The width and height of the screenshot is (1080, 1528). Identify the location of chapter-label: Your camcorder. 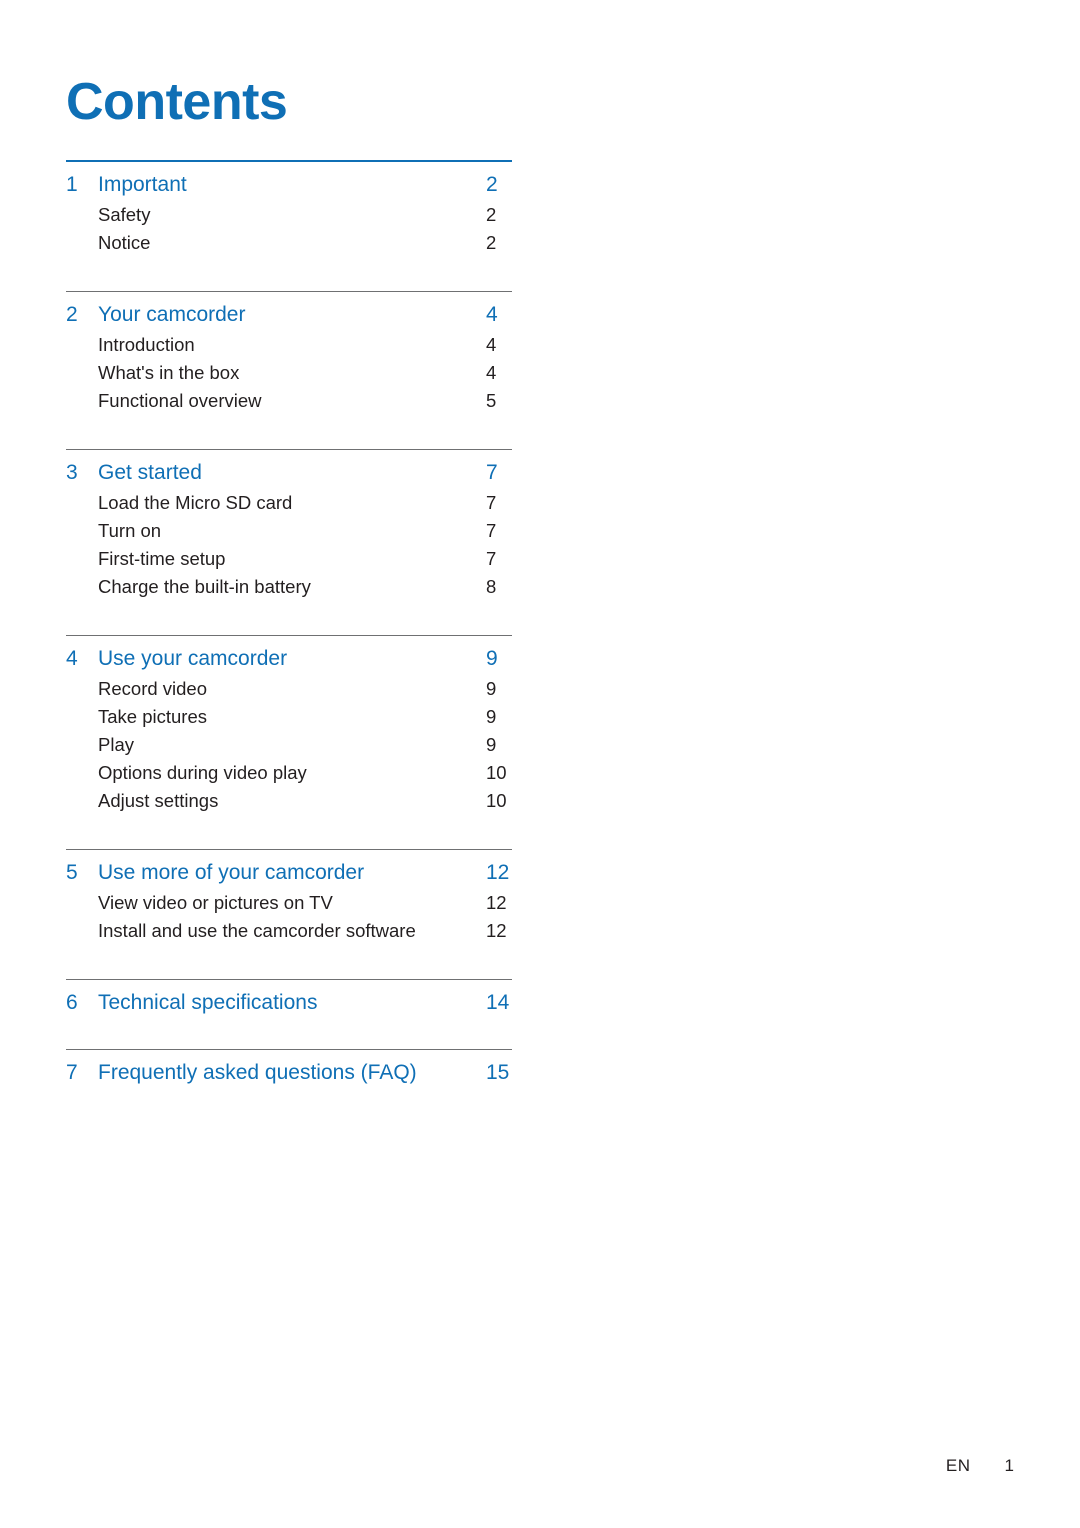
(172, 314).